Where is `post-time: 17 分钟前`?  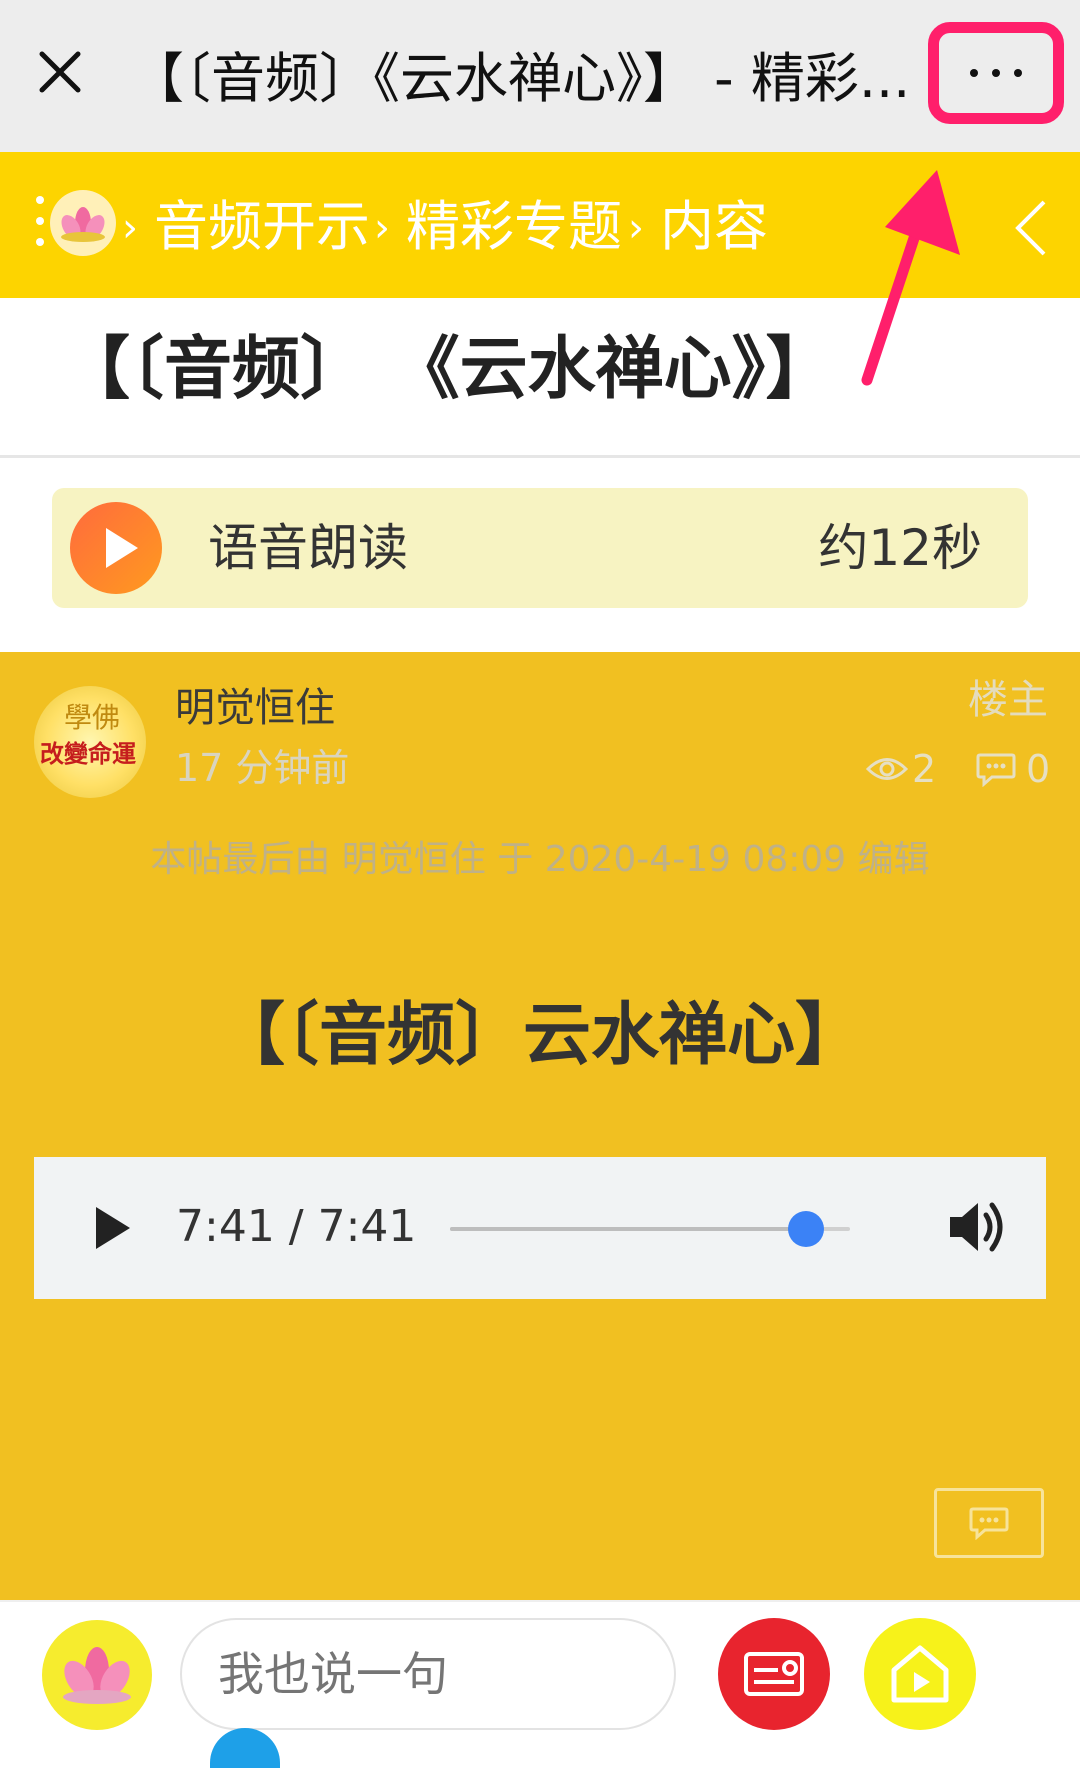 post-time: 17 分钟前 is located at coordinates (262, 768).